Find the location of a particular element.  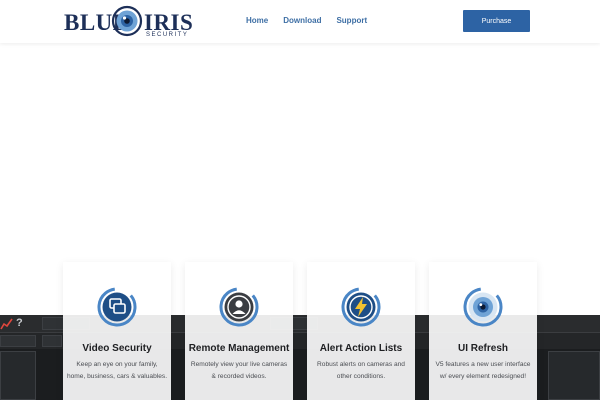

help-icon: ? is located at coordinates (19, 323).